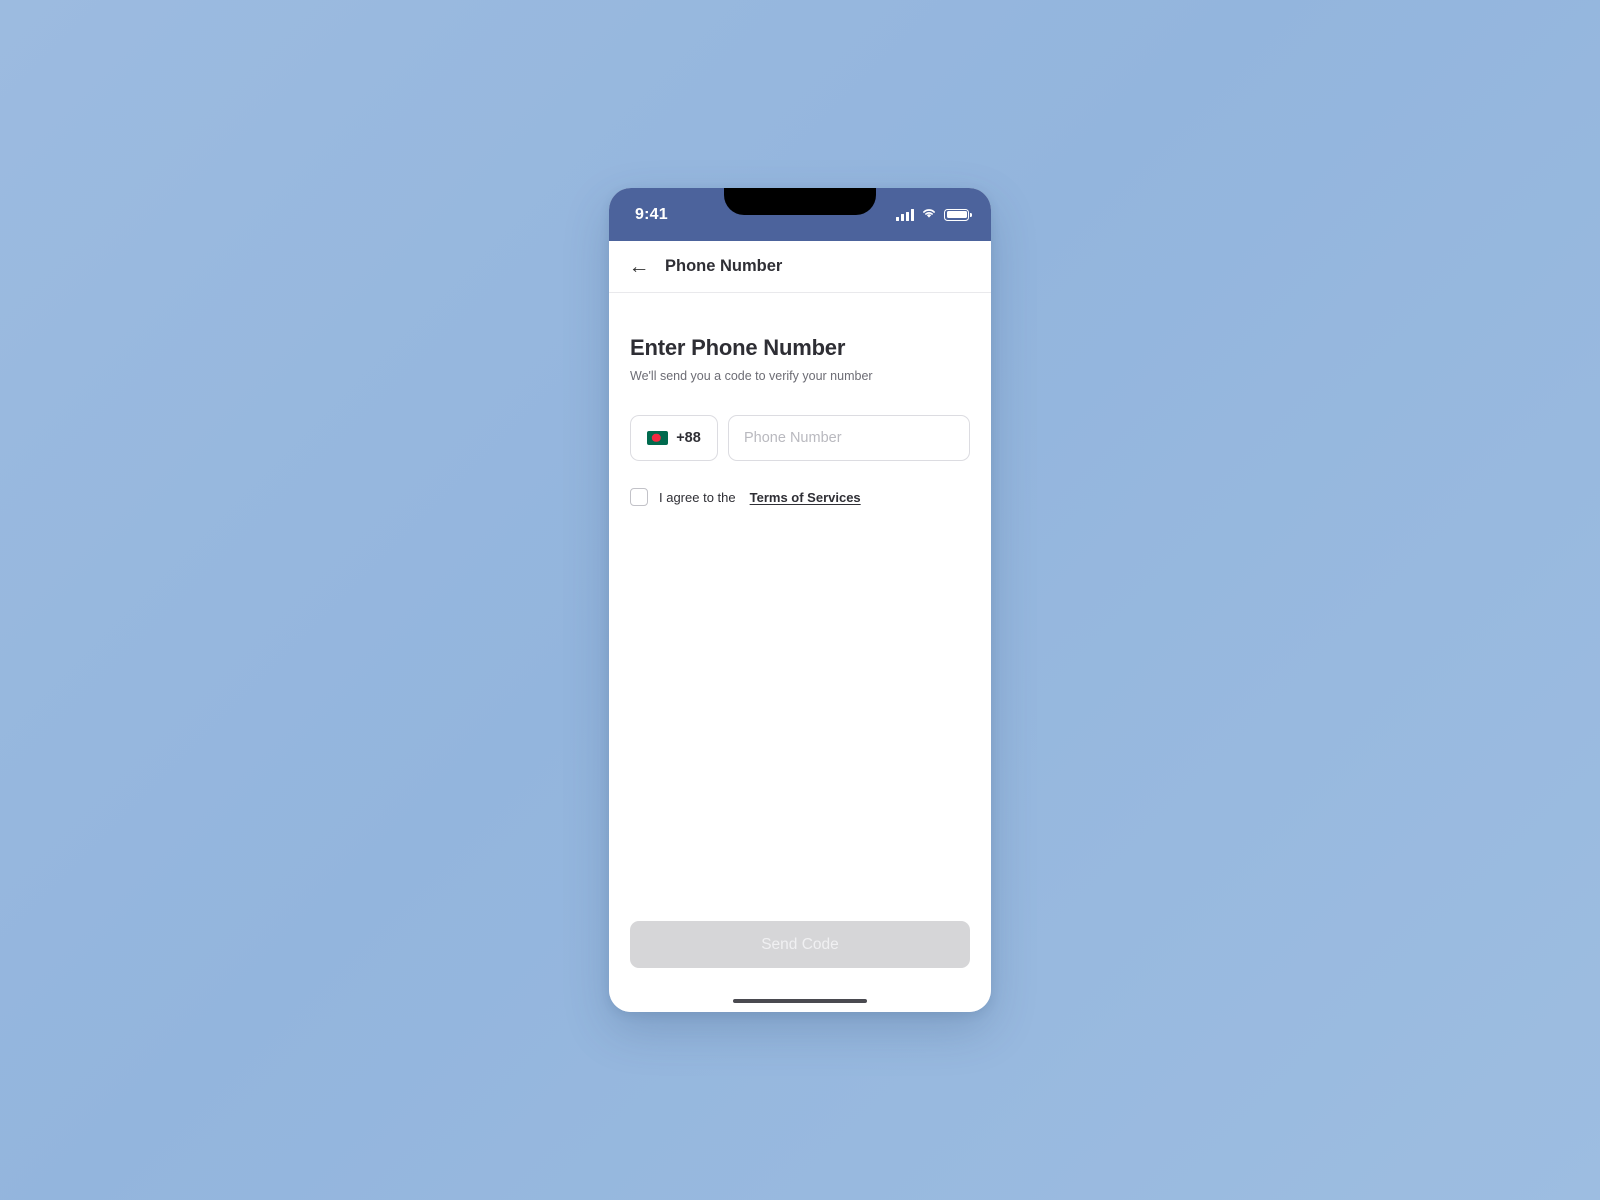  I want to click on headline: Enter Phone Number, so click(738, 347).